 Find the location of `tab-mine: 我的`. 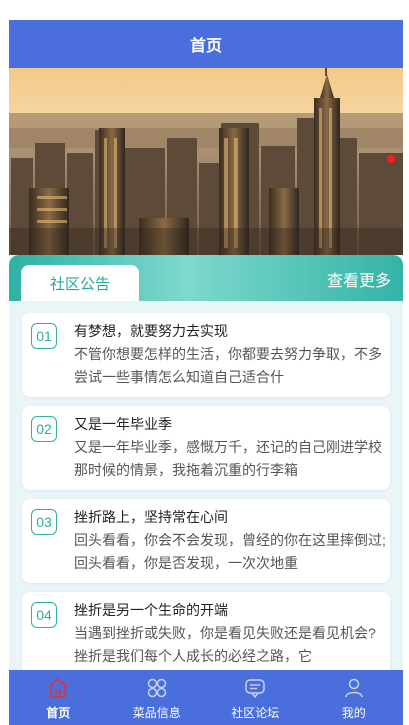

tab-mine: 我的 is located at coordinates (354, 697).